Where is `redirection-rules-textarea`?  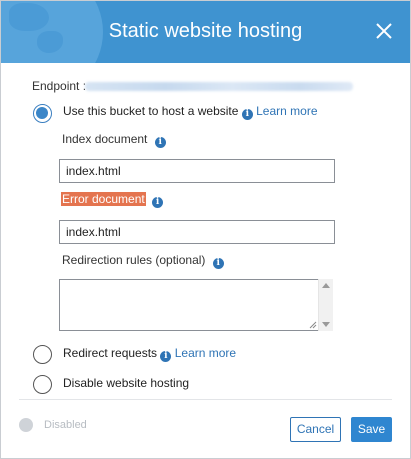
redirection-rules-textarea is located at coordinates (189, 305).